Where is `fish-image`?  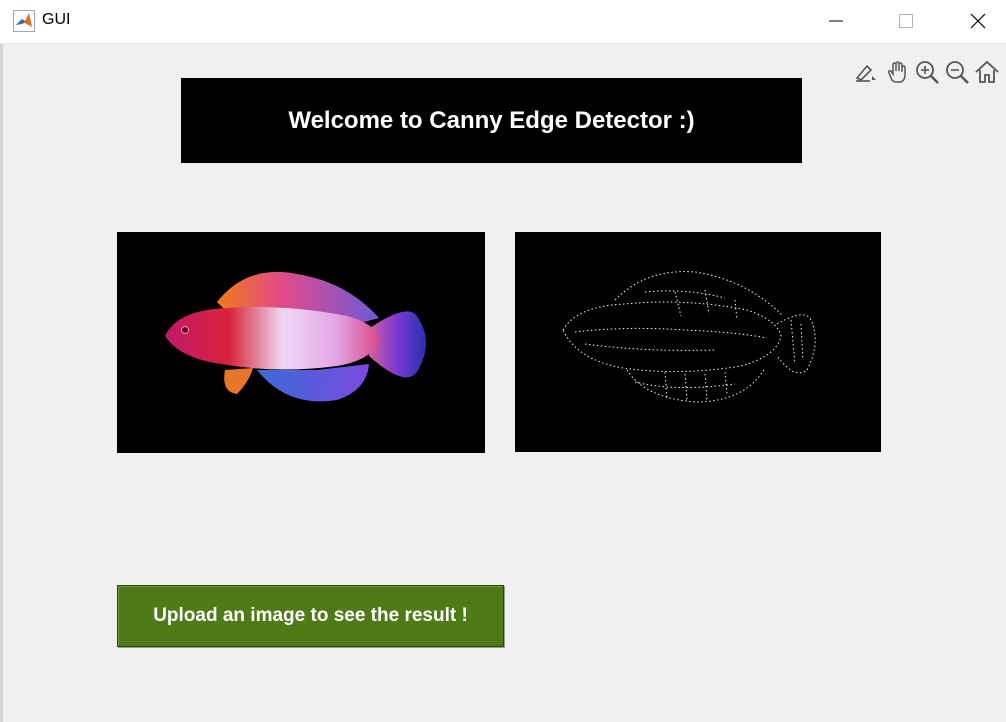
fish-image is located at coordinates (295, 336).